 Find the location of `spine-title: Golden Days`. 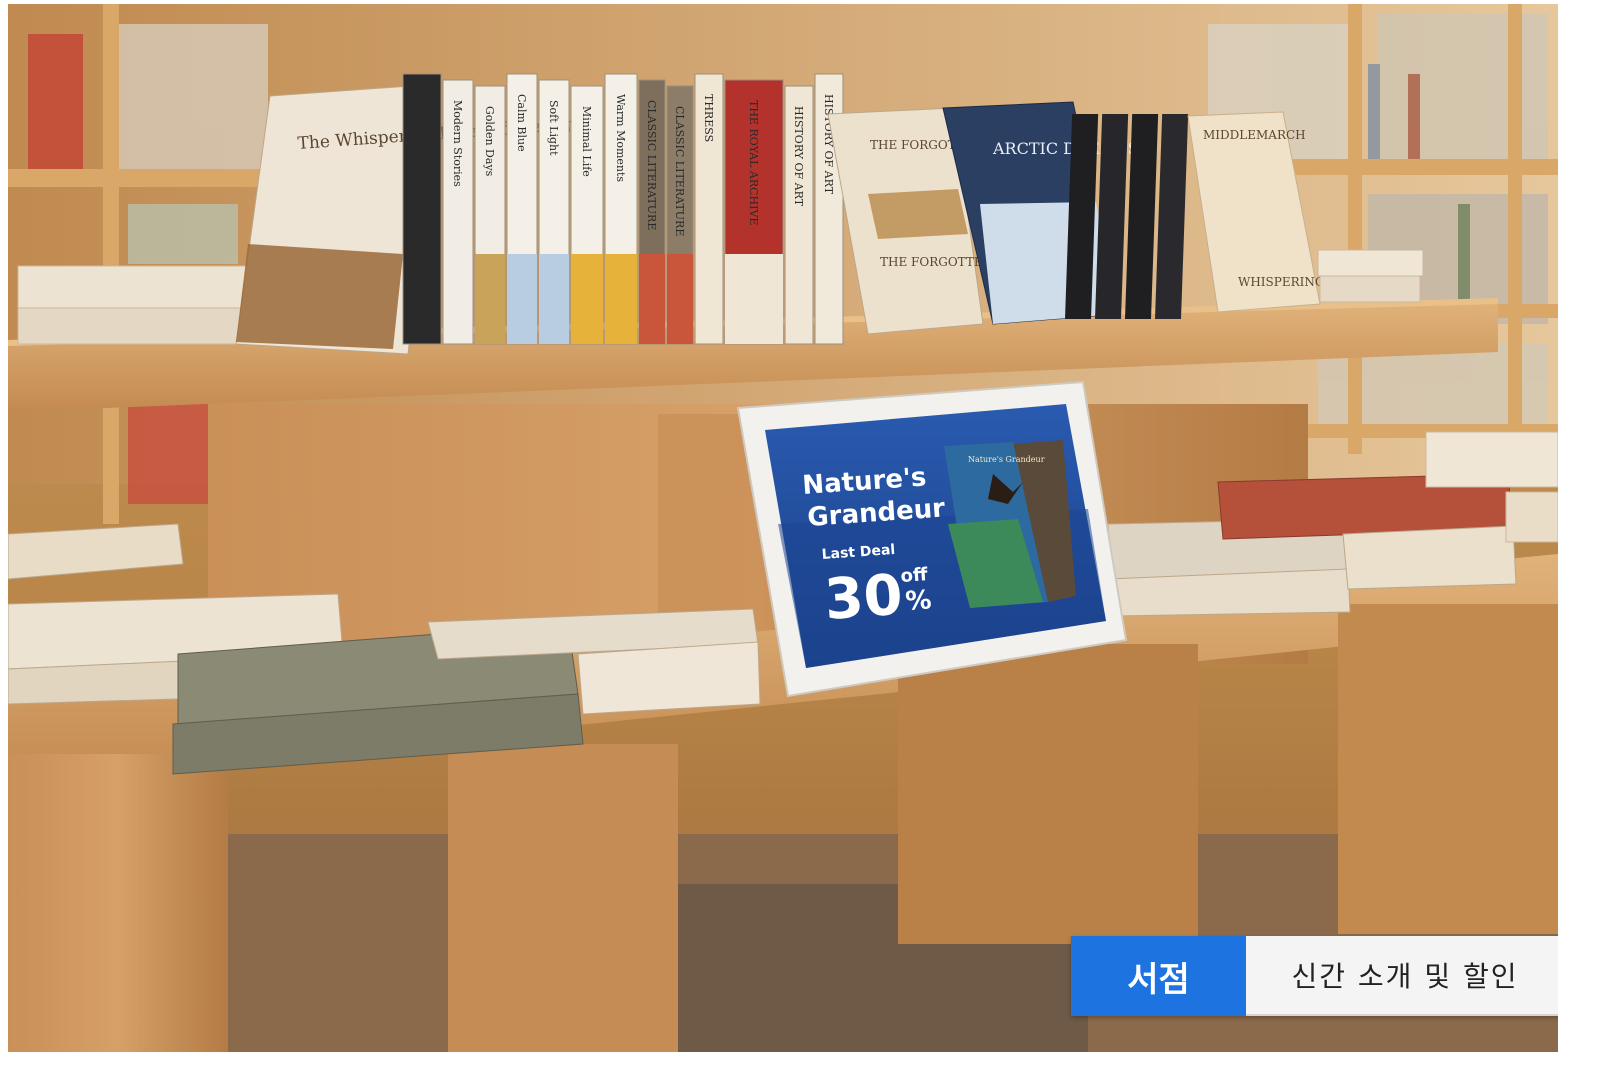

spine-title: Golden Days is located at coordinates (489, 141).